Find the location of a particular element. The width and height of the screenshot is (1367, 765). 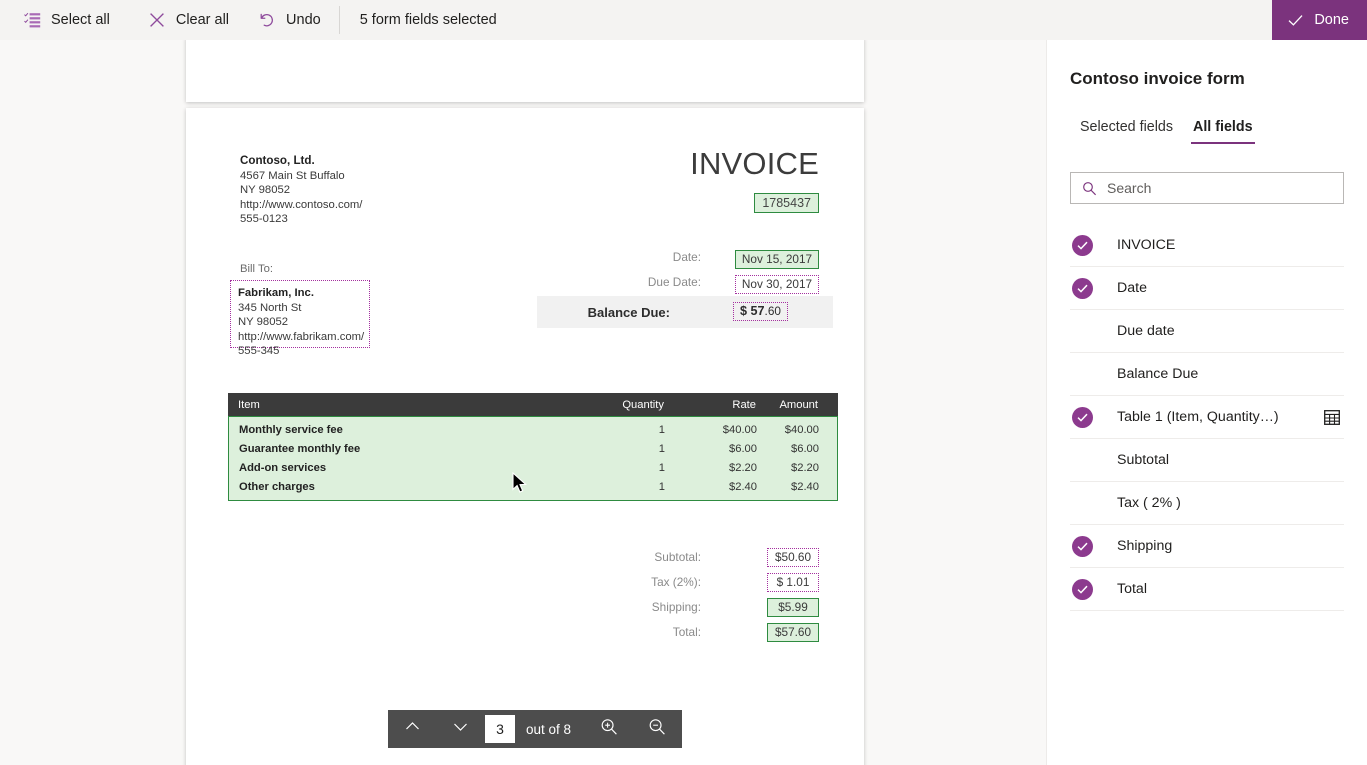

tab-selected-fields: Selected fields is located at coordinates (1126, 131).